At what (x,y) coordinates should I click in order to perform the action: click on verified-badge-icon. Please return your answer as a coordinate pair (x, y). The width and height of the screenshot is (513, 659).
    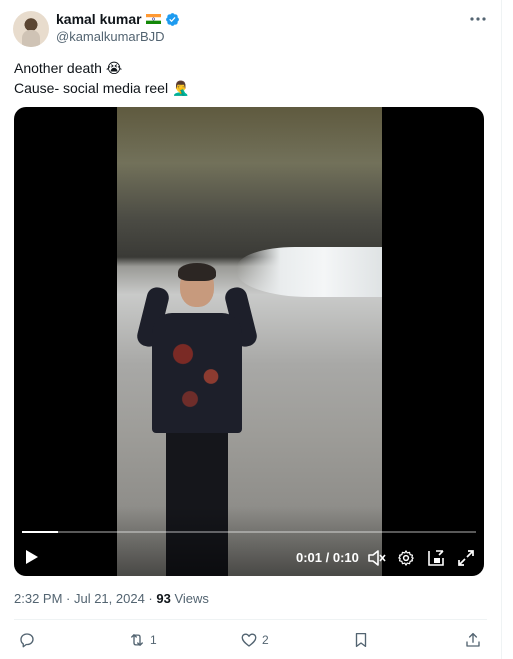
    Looking at the image, I should click on (172, 19).